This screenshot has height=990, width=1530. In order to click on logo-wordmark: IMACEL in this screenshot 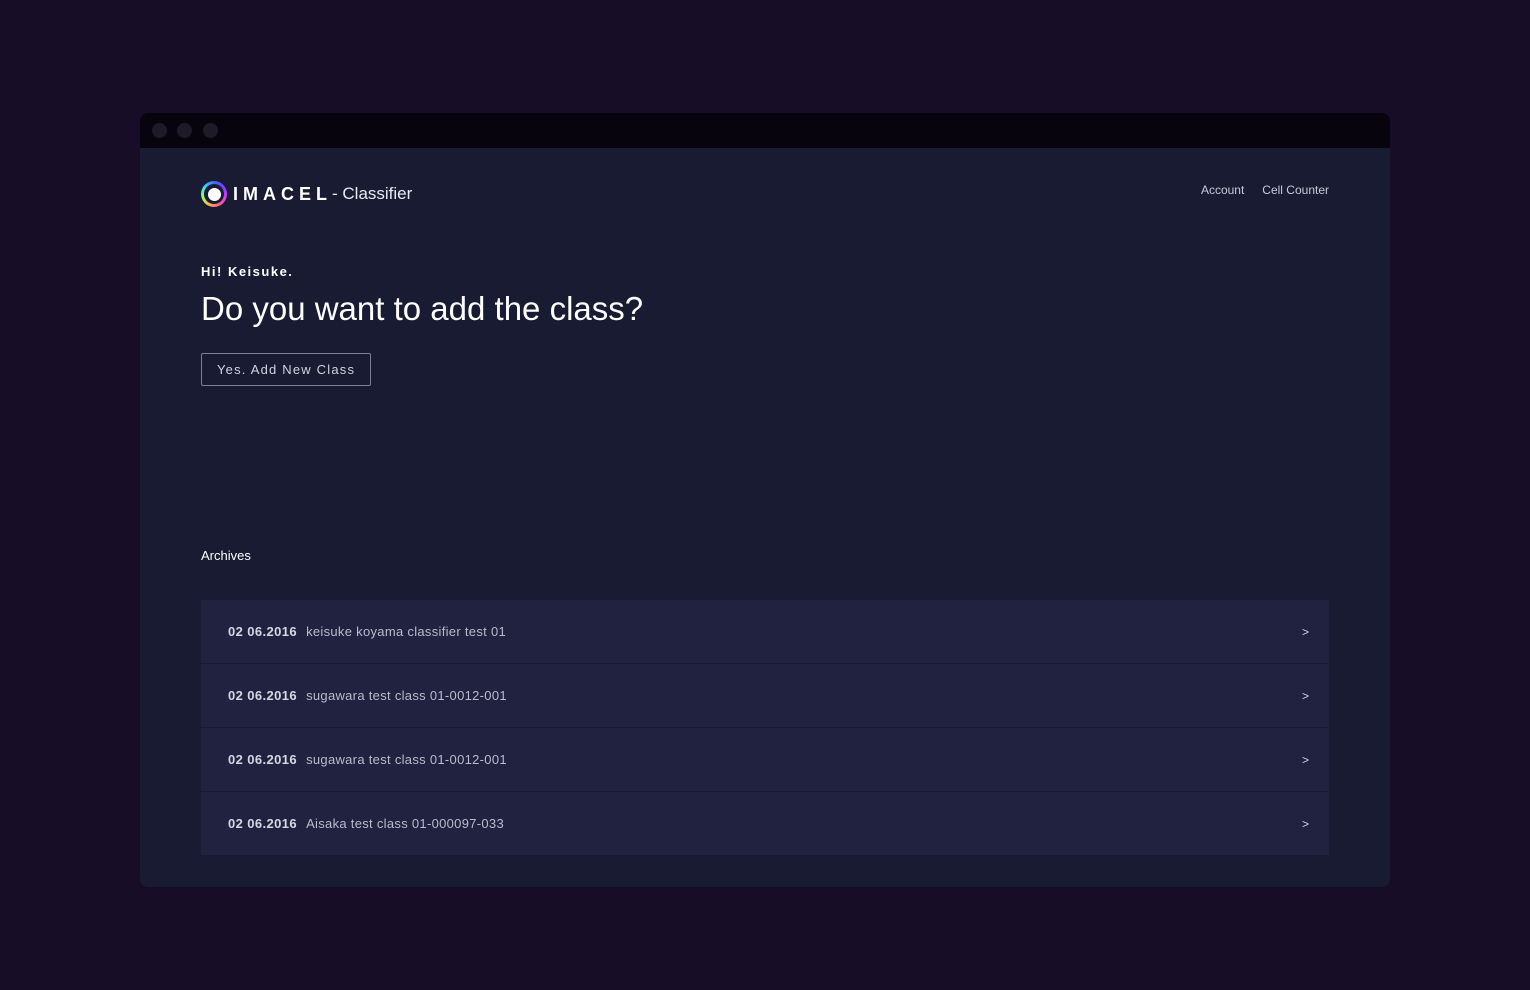, I will do `click(282, 193)`.